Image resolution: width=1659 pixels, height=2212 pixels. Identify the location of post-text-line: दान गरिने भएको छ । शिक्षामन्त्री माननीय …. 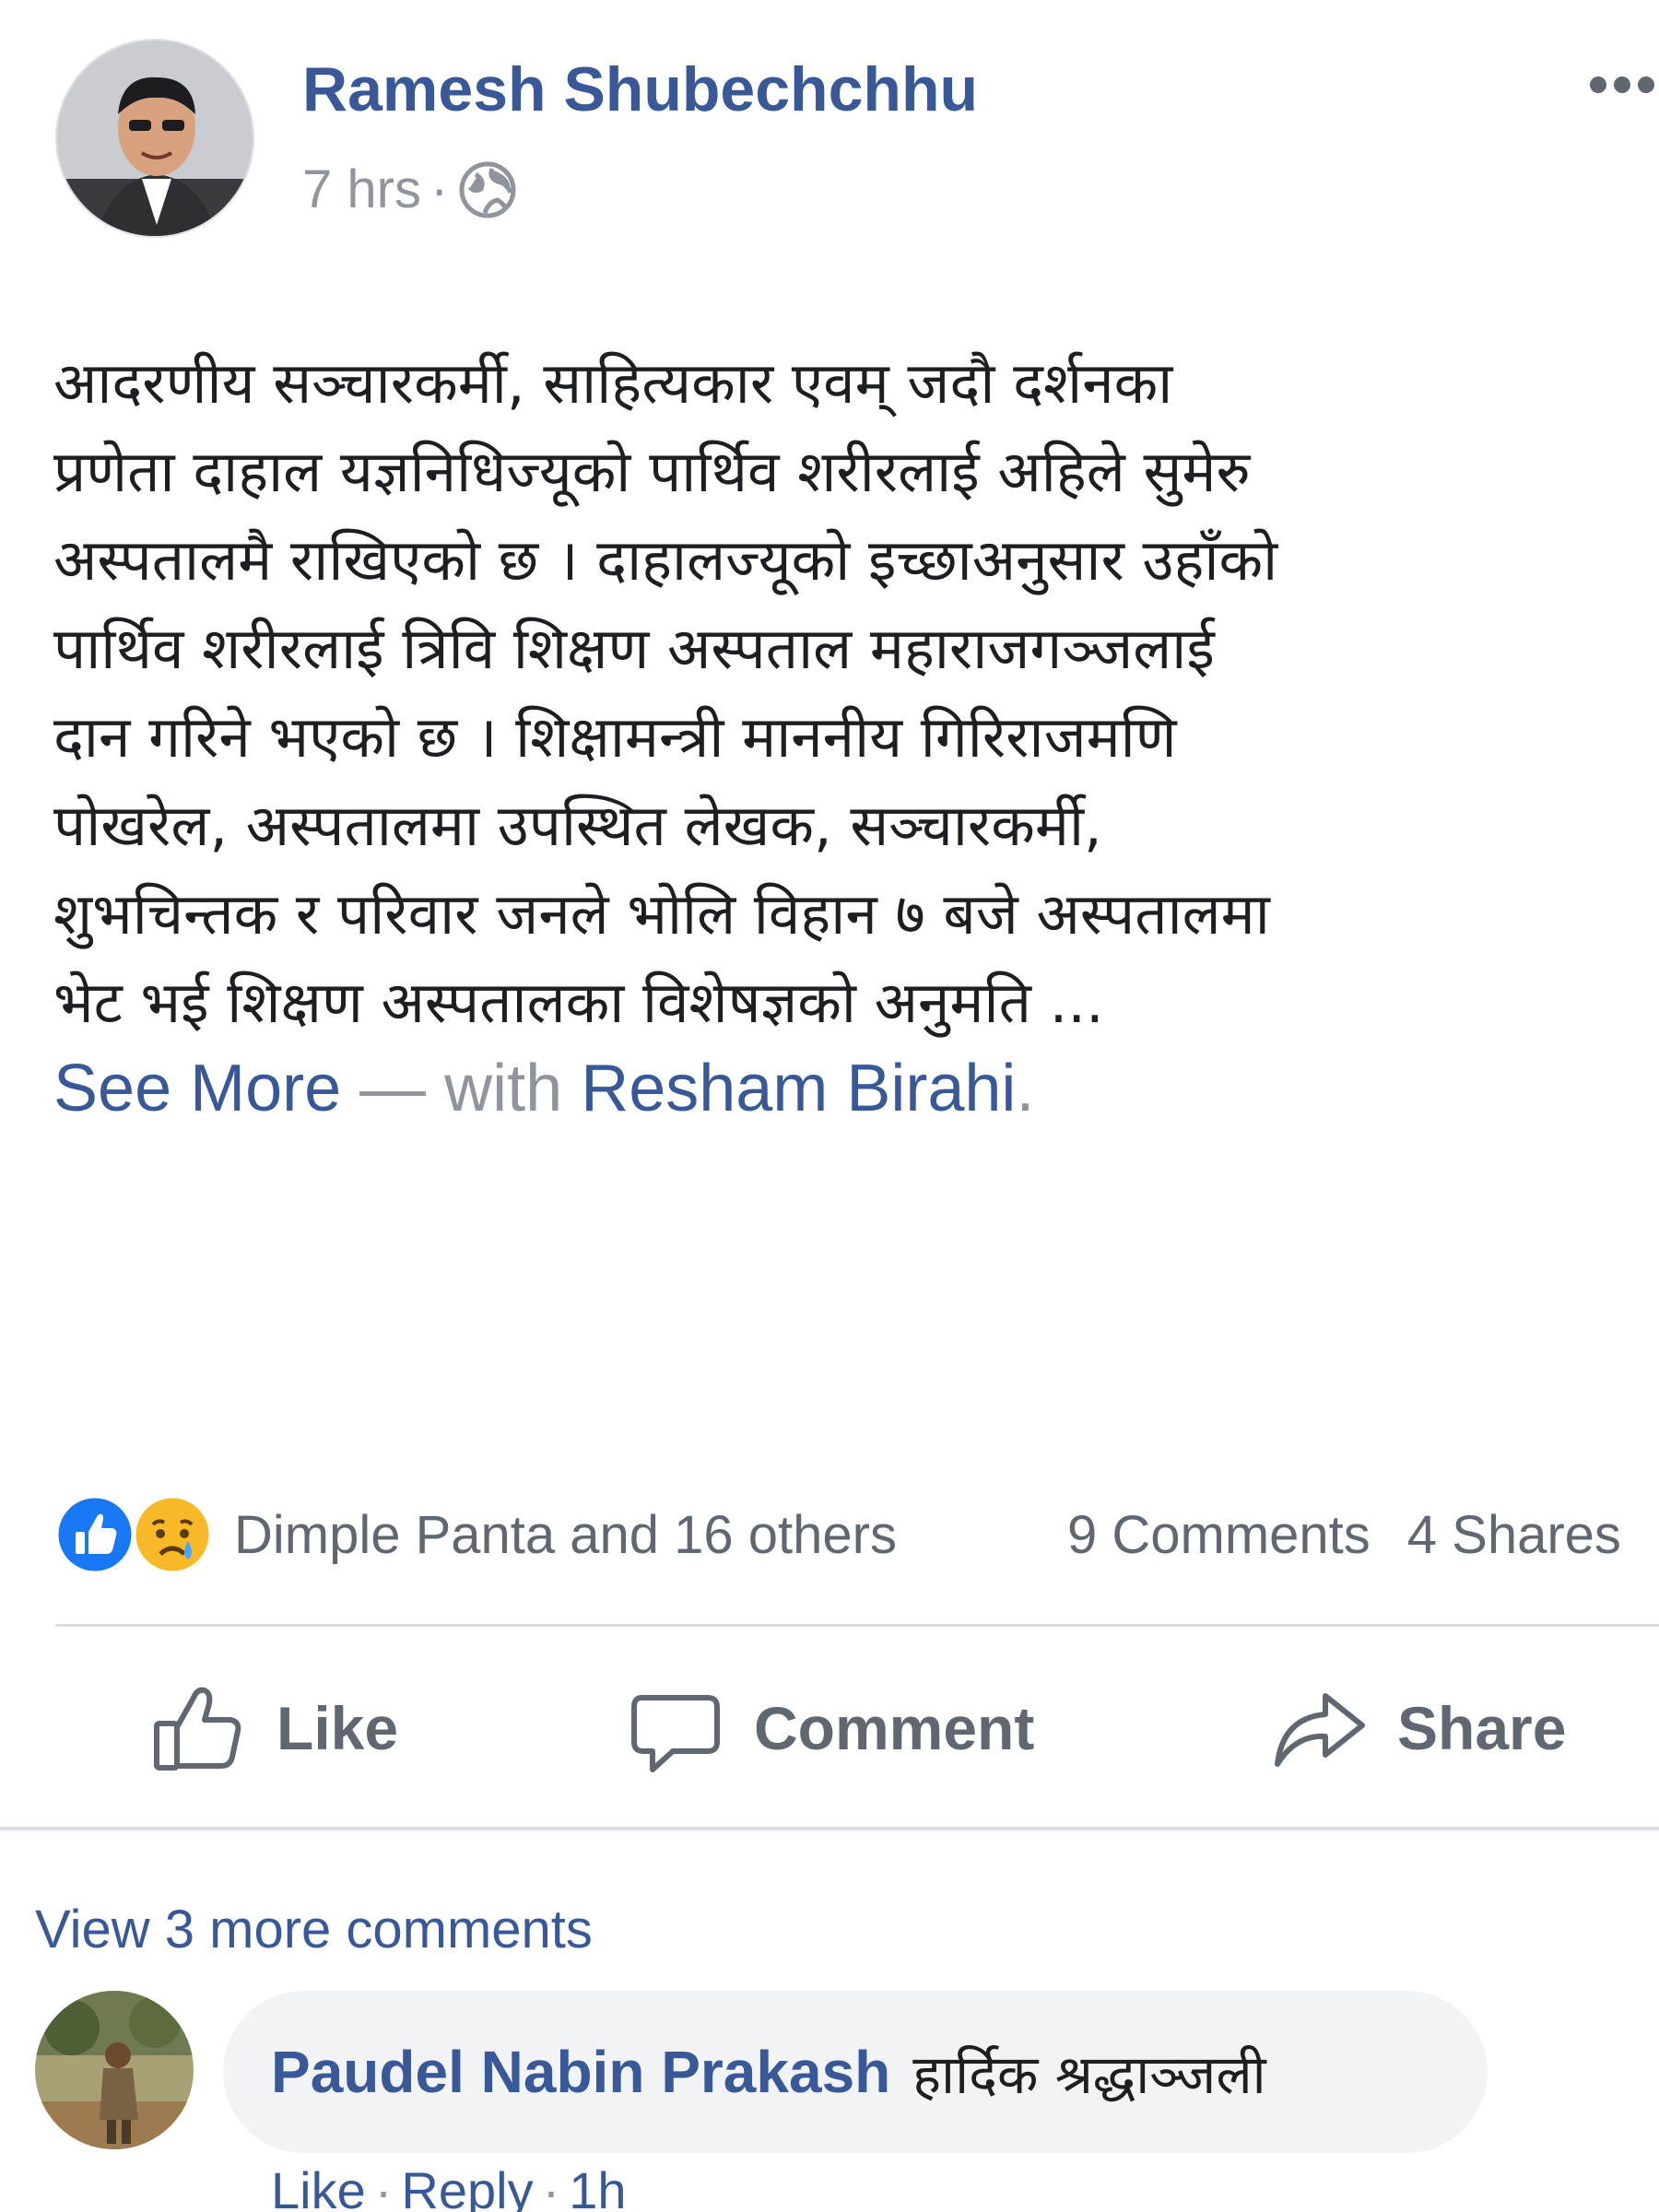
(615, 737).